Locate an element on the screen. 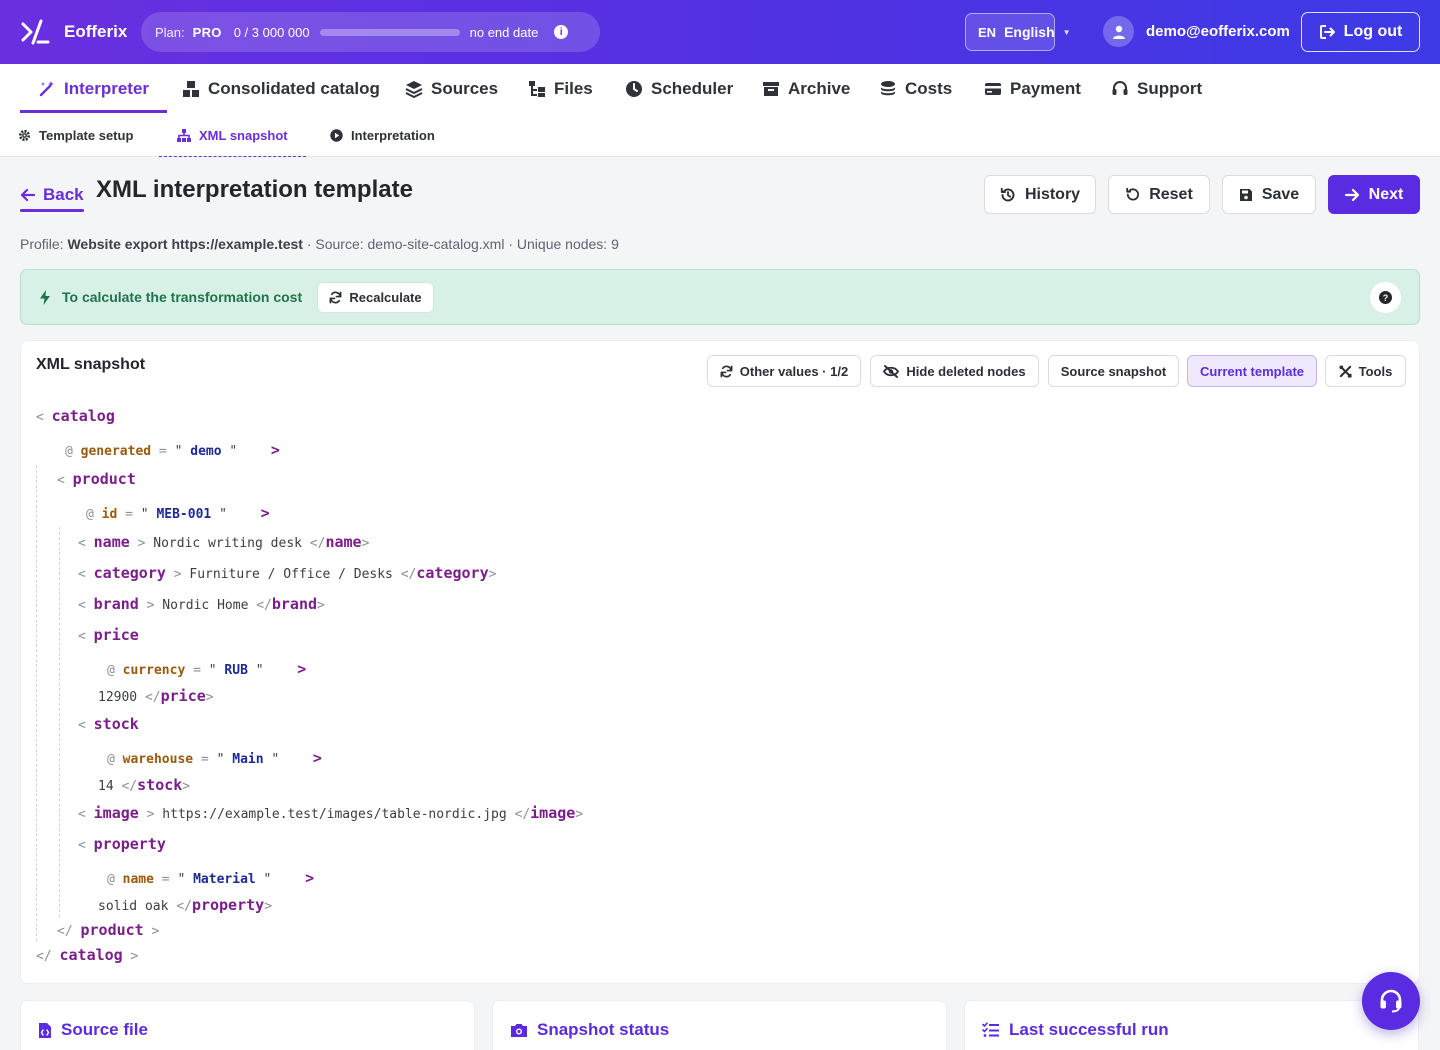  next-button: Next is located at coordinates (1374, 194).